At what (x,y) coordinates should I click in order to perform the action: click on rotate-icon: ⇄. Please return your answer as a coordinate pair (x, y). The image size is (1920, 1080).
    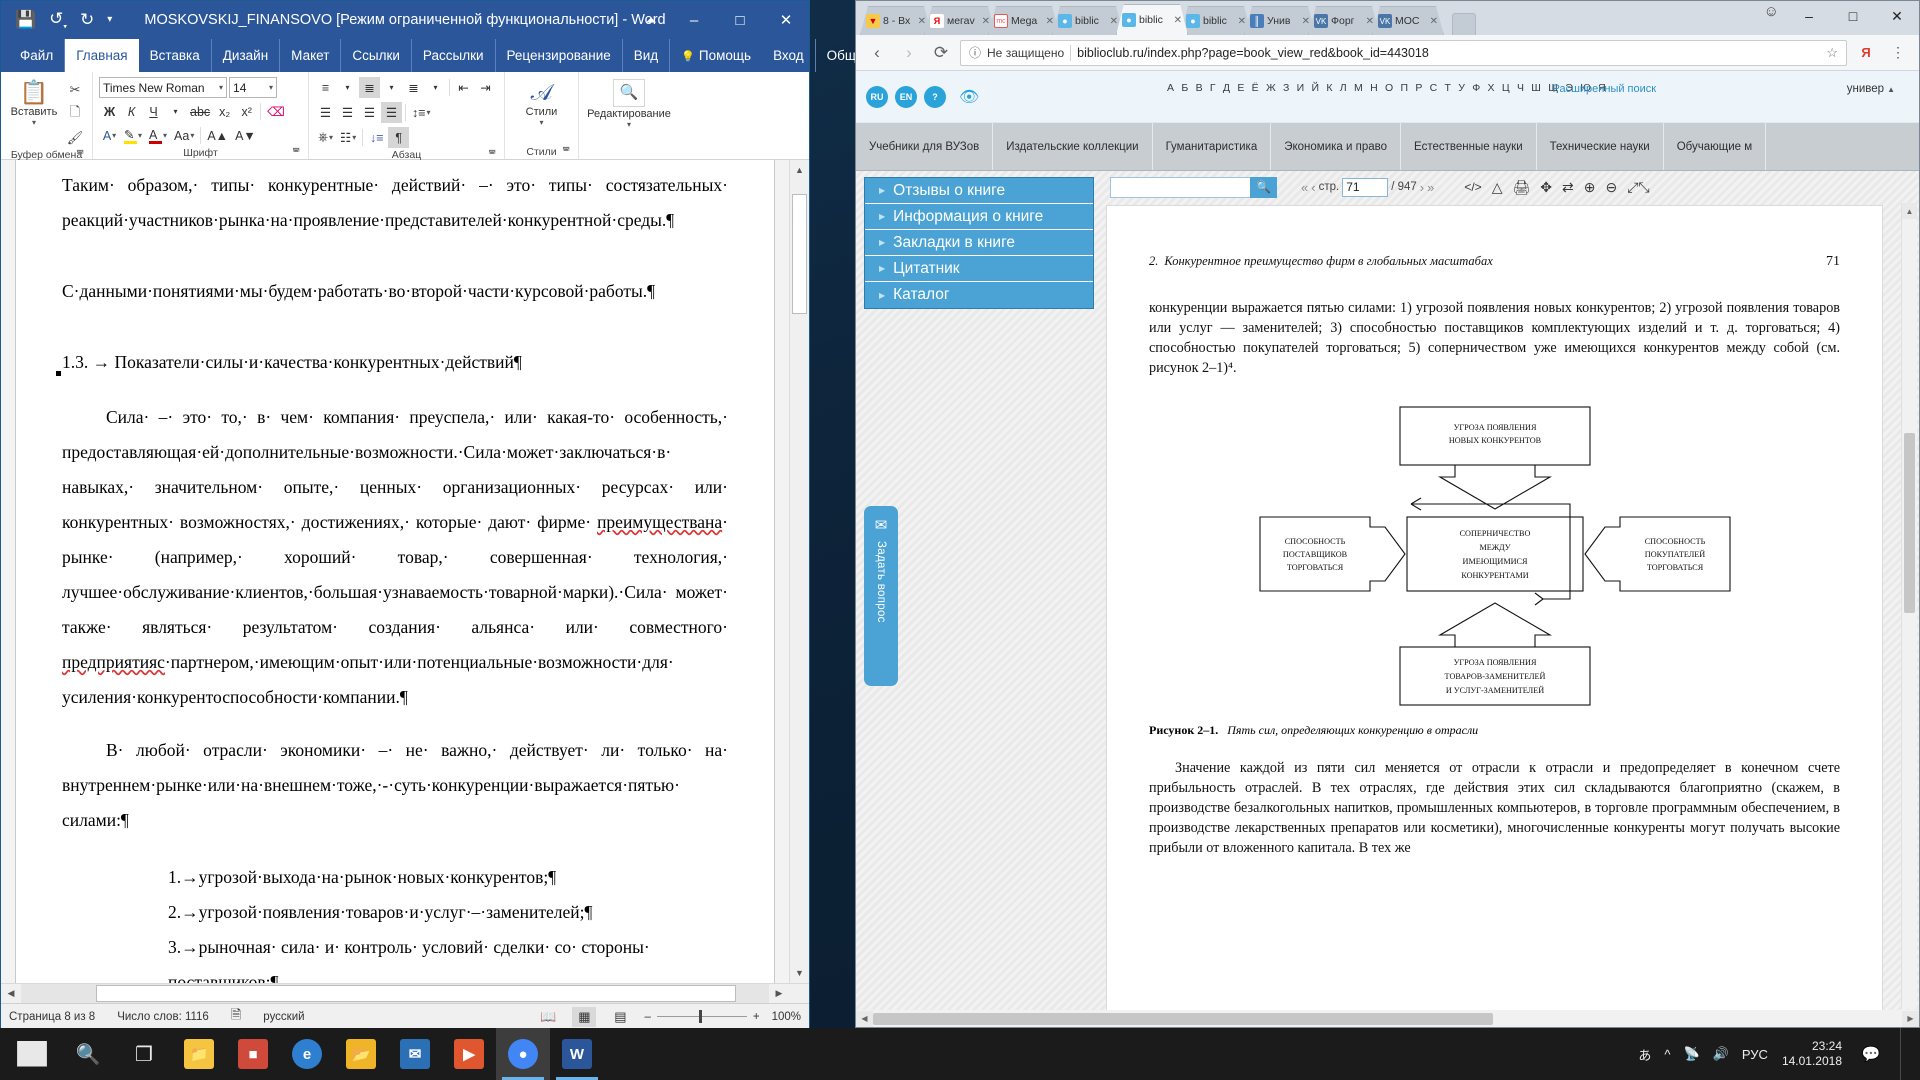
    Looking at the image, I should click on (1568, 187).